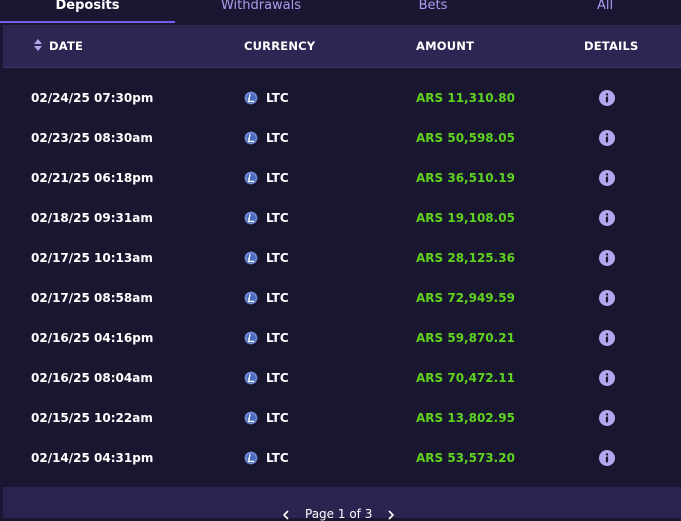  What do you see at coordinates (38, 45) in the screenshot?
I see `sort-icon` at bounding box center [38, 45].